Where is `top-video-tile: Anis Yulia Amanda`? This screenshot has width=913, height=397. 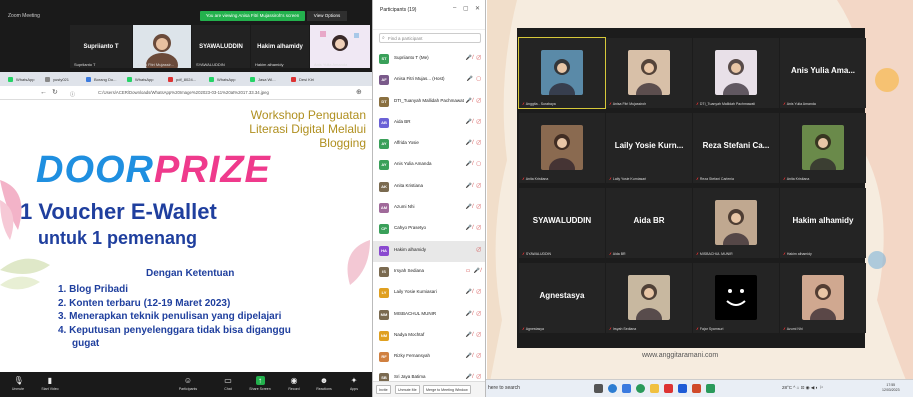
top-video-tile: Anis Yulia Amanda is located at coordinates (340, 46).